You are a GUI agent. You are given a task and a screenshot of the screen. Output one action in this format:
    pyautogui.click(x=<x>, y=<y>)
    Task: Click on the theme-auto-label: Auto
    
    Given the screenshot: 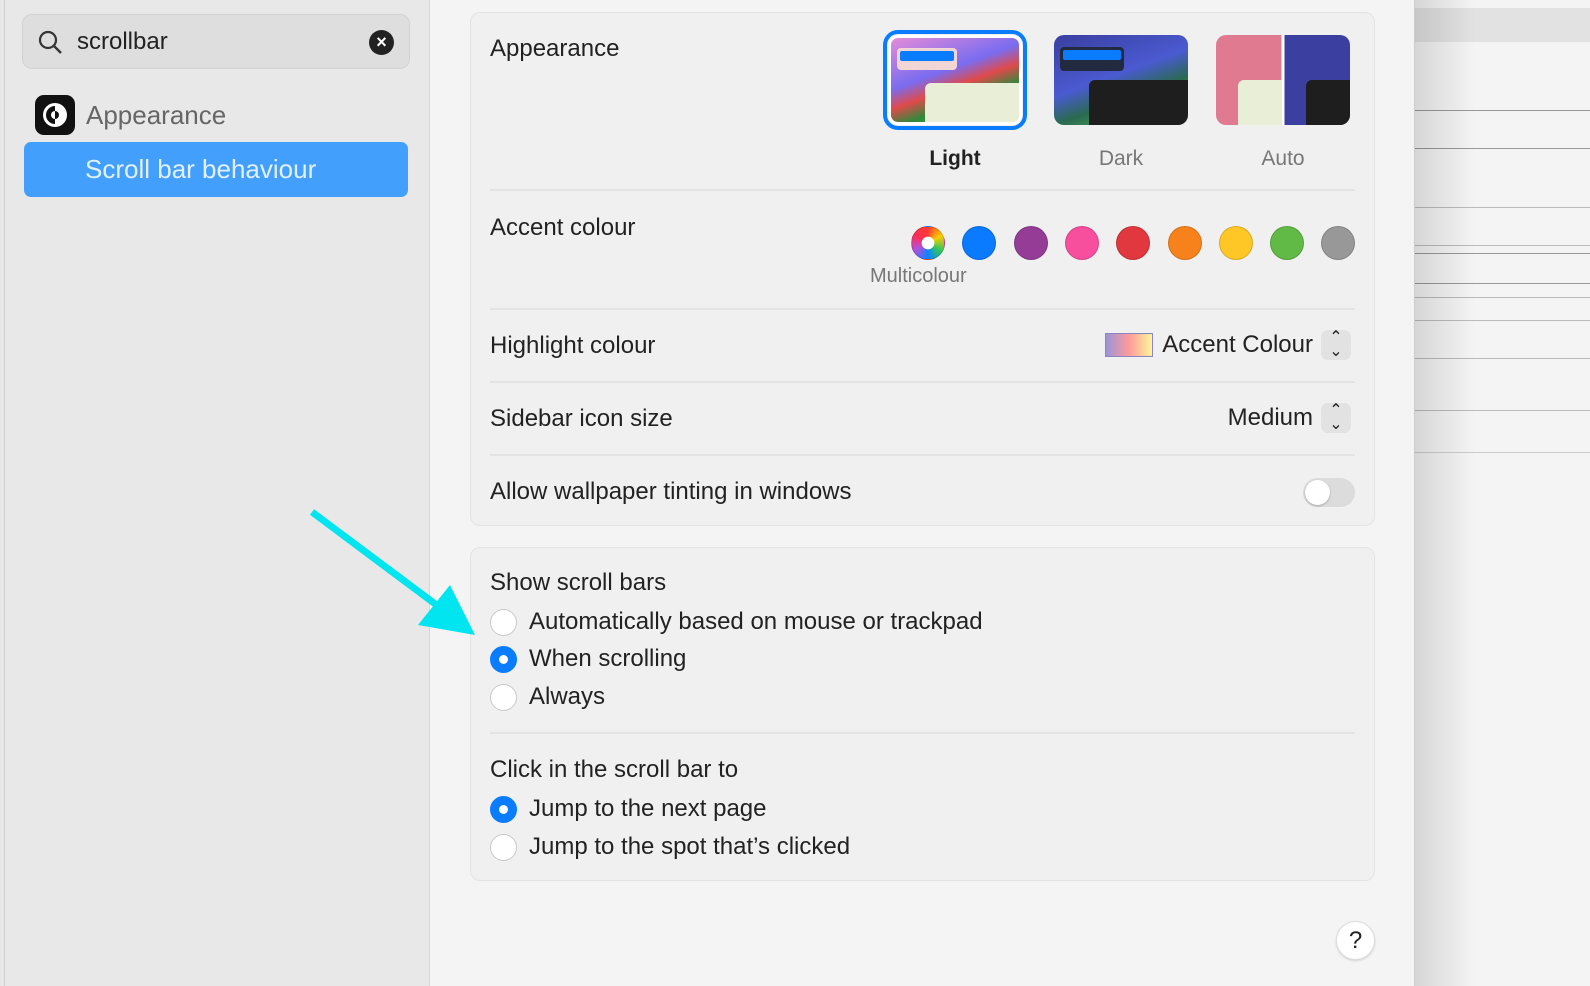 What is the action you would take?
    pyautogui.click(x=1283, y=158)
    